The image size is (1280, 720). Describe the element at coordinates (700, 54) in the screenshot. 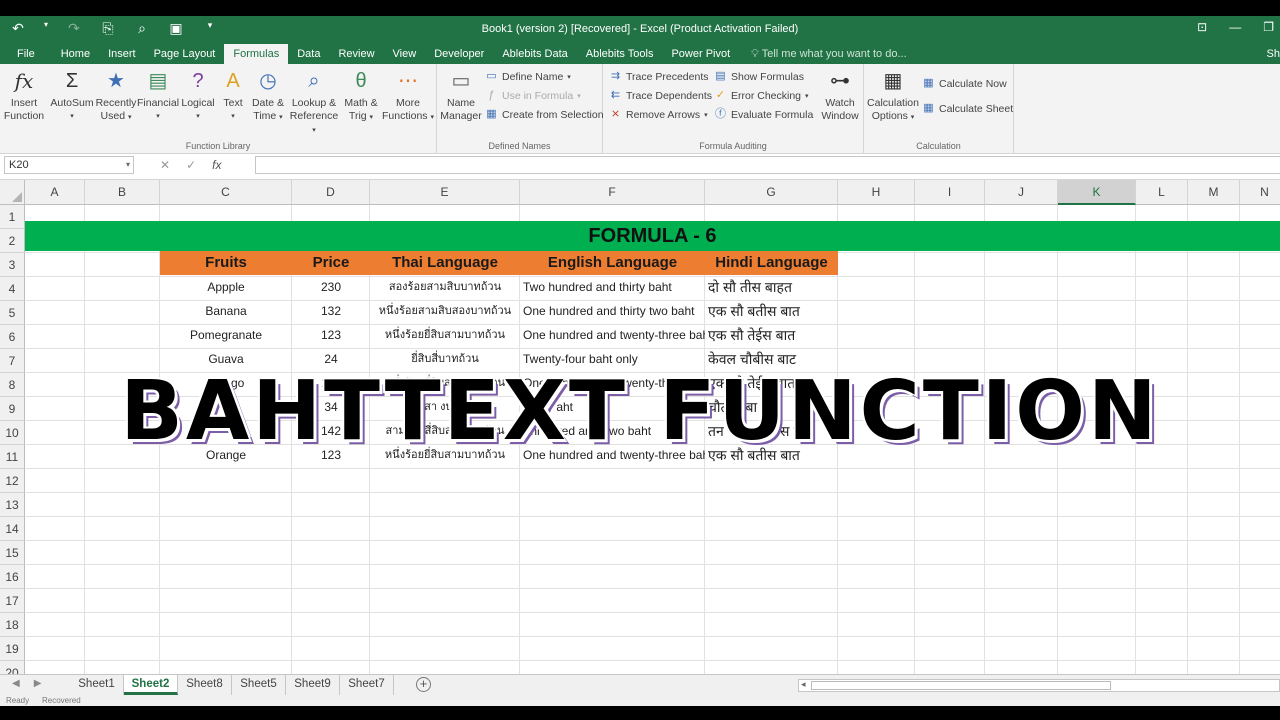

I see `tab-power-pivot: Power Pivot` at that location.